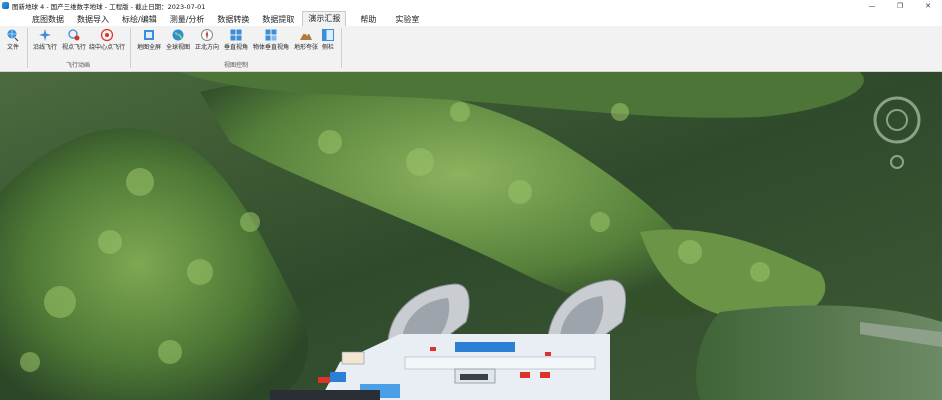 The image size is (942, 400). Describe the element at coordinates (324, 18) in the screenshot. I see `tab-presentation: 演示汇报` at that location.